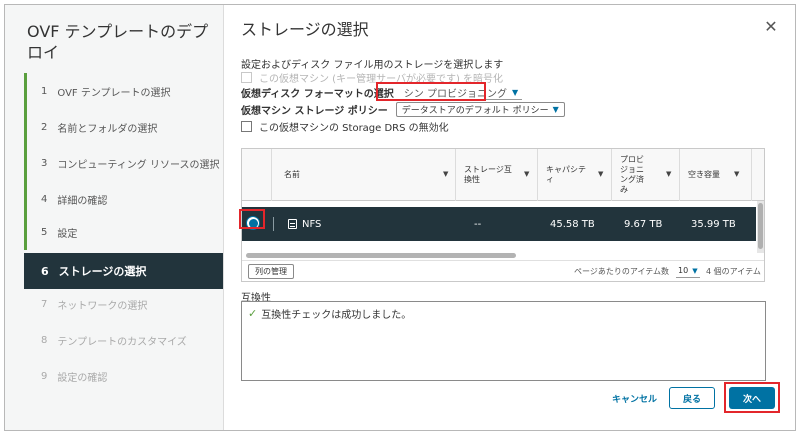 The height and width of the screenshot is (435, 800). Describe the element at coordinates (622, 271) in the screenshot. I see `per-page-label: ページあたりのアイテム数` at that location.